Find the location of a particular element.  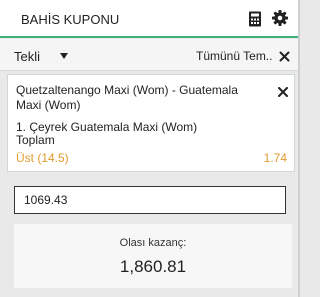

market-name: 1. Çeyrek Guatemala Maxi (Wom) Toplam is located at coordinates (146, 134).